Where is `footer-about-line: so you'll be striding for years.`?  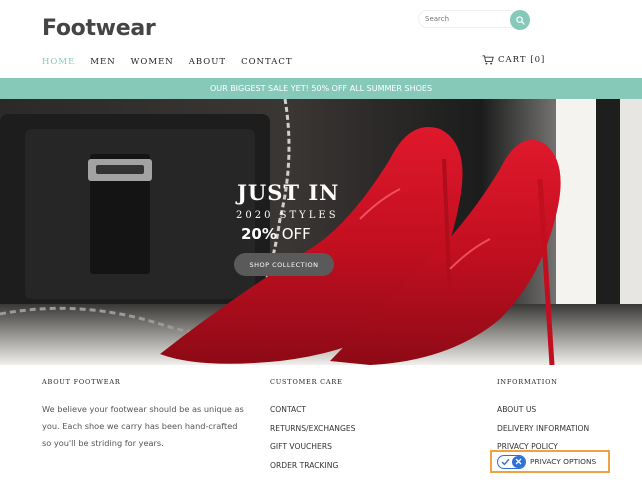 footer-about-line: so you'll be striding for years. is located at coordinates (103, 443).